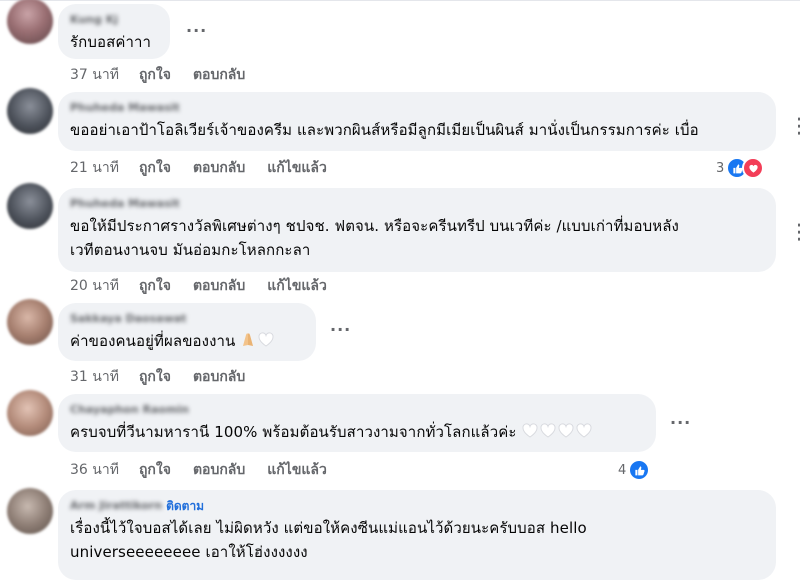 The width and height of the screenshot is (800, 580). I want to click on comment-time: 36 นาที, so click(94, 470).